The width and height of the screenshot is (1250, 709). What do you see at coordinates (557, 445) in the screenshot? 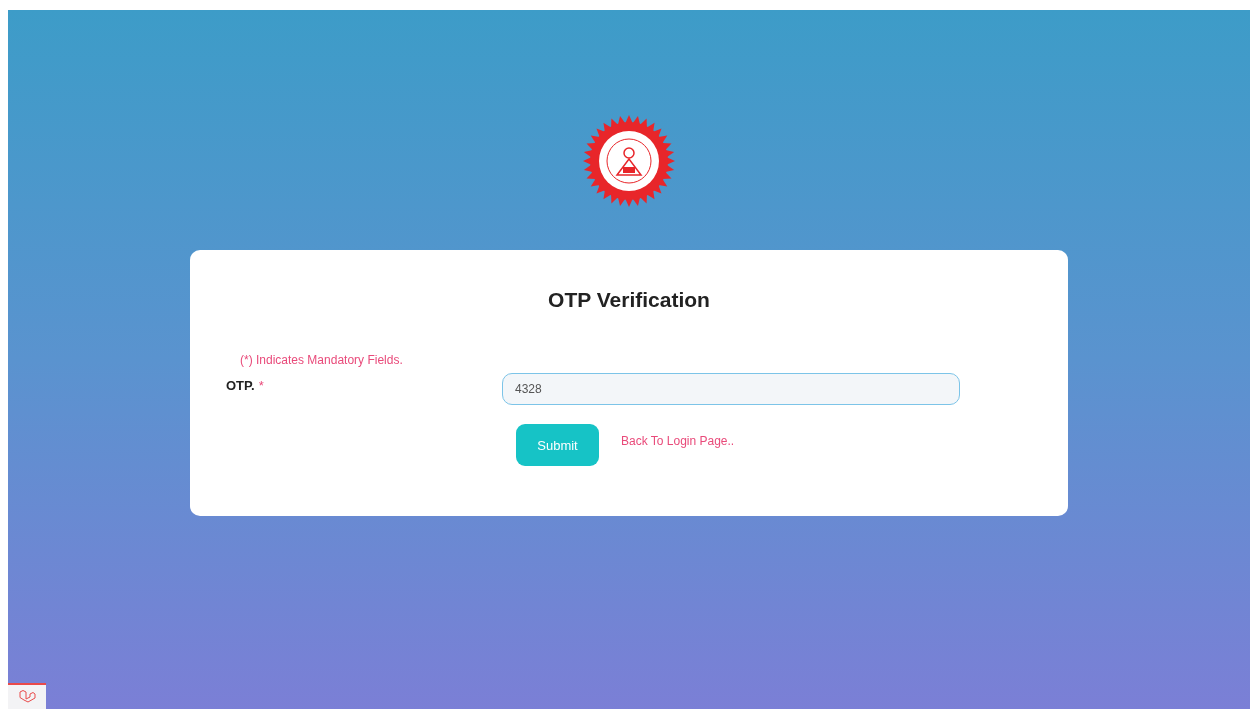
I see `submit-button: Submit` at bounding box center [557, 445].